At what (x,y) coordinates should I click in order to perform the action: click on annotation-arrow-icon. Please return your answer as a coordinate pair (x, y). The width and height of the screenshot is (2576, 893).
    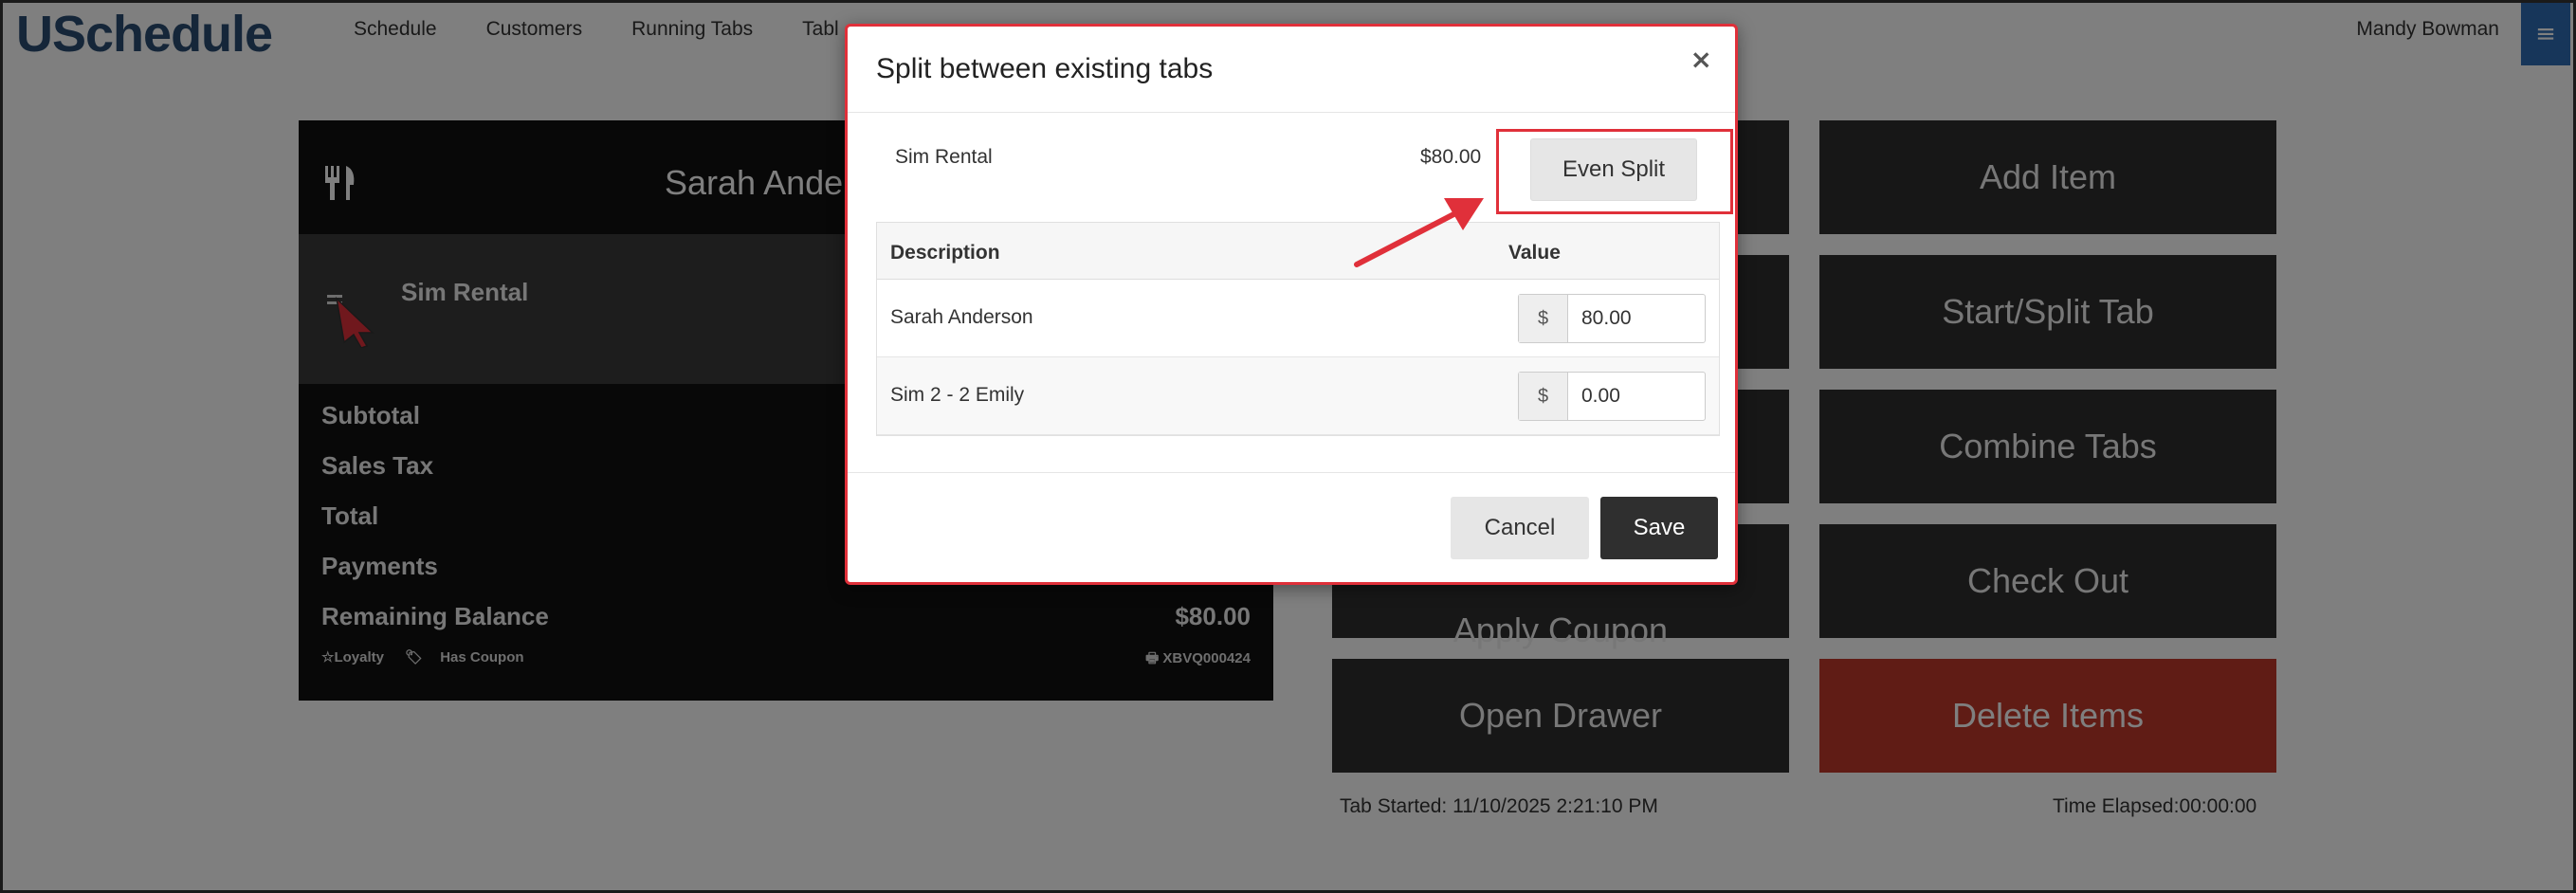
    Looking at the image, I should click on (1419, 233).